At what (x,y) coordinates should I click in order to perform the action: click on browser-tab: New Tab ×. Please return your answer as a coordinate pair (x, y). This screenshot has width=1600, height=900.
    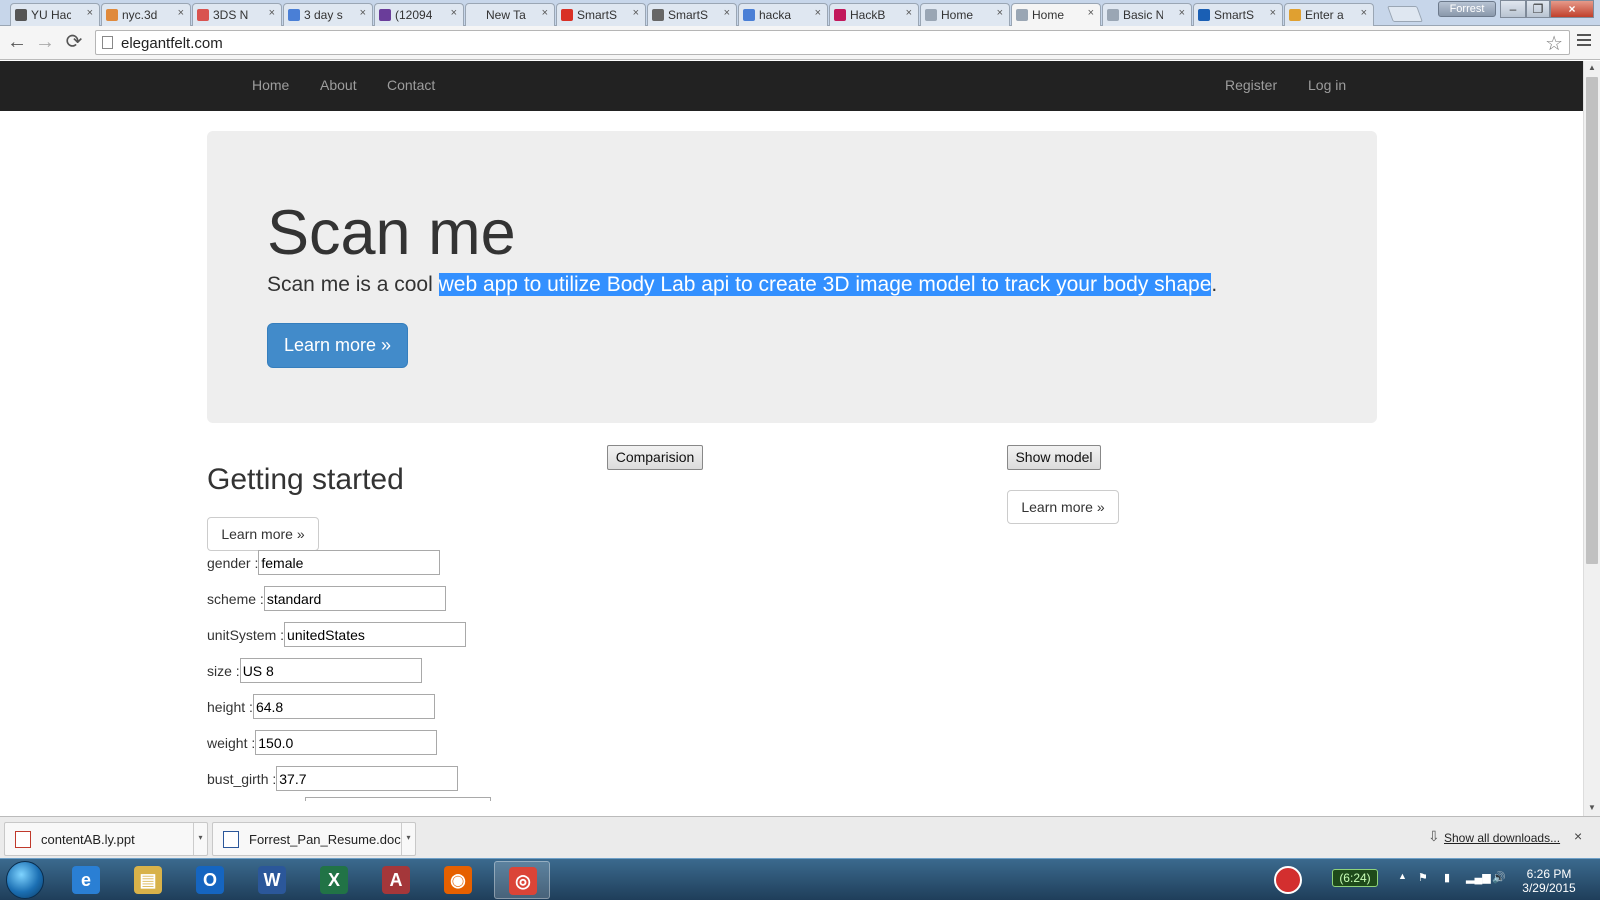
    Looking at the image, I should click on (510, 14).